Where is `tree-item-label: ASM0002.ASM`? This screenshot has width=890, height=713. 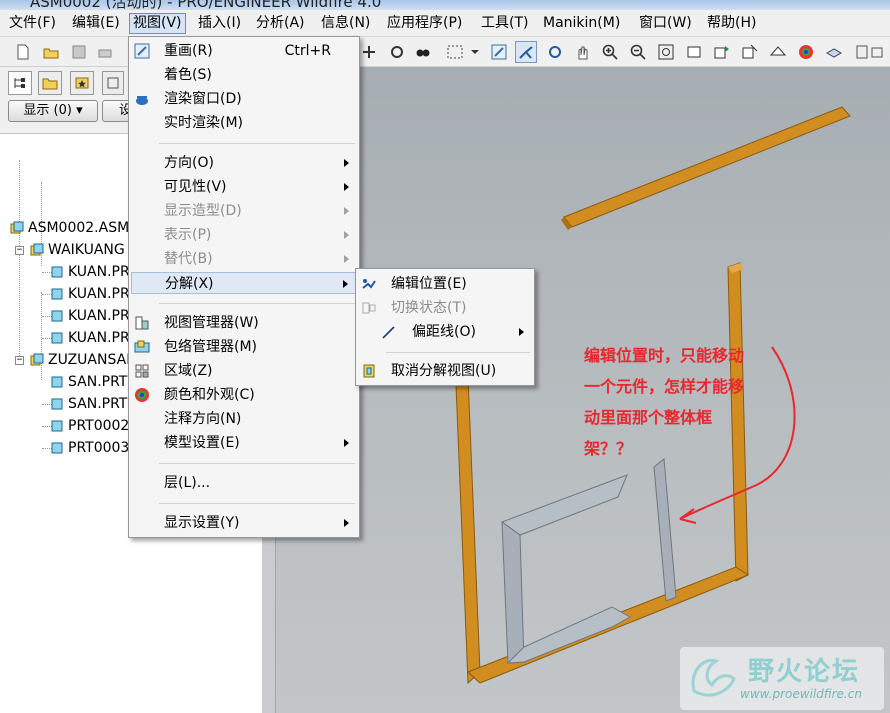 tree-item-label: ASM0002.ASM is located at coordinates (79, 228).